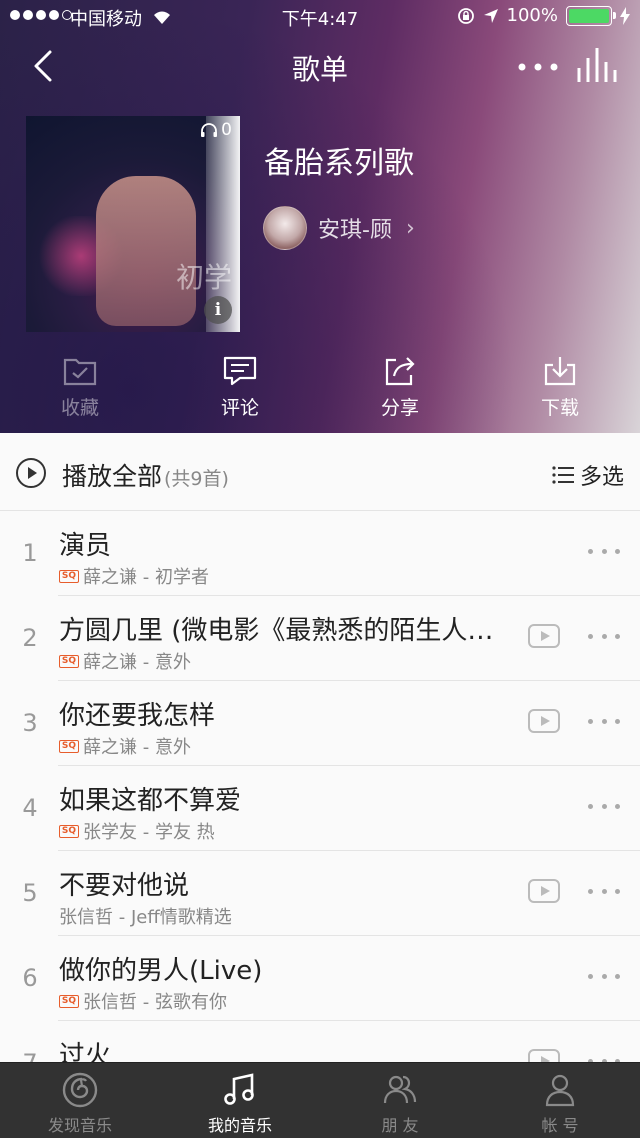 The height and width of the screenshot is (1138, 640). What do you see at coordinates (285, 228) in the screenshot?
I see `creator-avatar` at bounding box center [285, 228].